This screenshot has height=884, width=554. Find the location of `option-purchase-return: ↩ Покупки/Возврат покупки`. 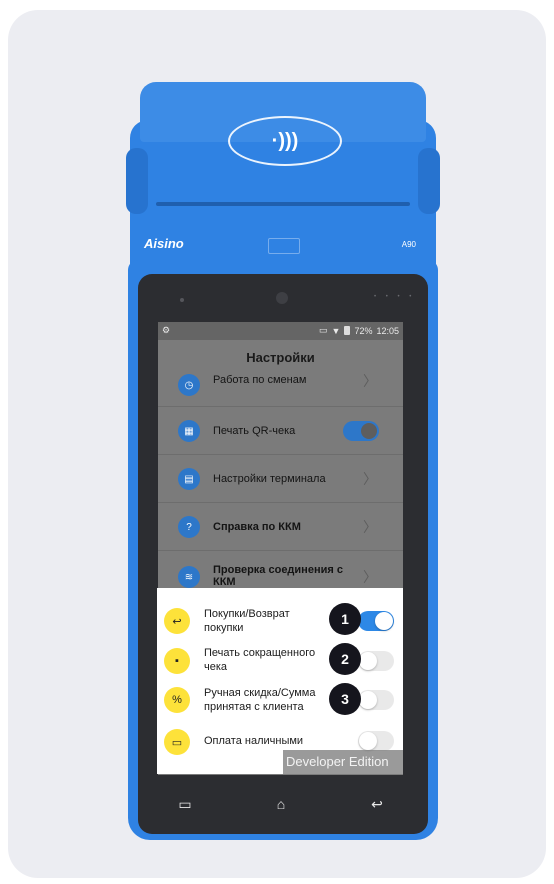

option-purchase-return: ↩ Покупки/Возврат покупки is located at coordinates (280, 621).